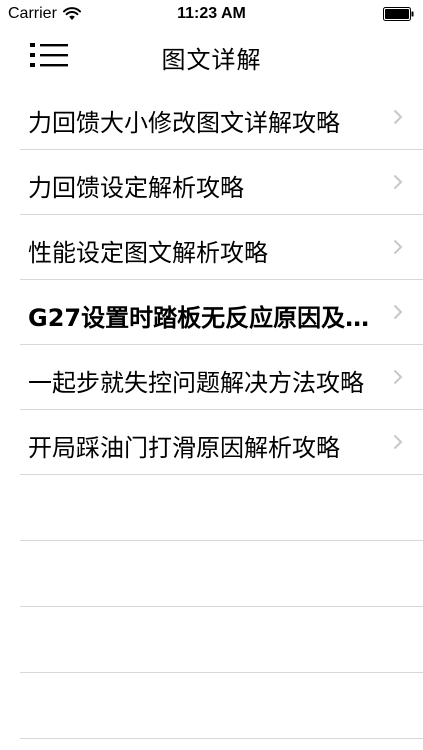  Describe the element at coordinates (398, 14) in the screenshot. I see `battery-icon` at that location.